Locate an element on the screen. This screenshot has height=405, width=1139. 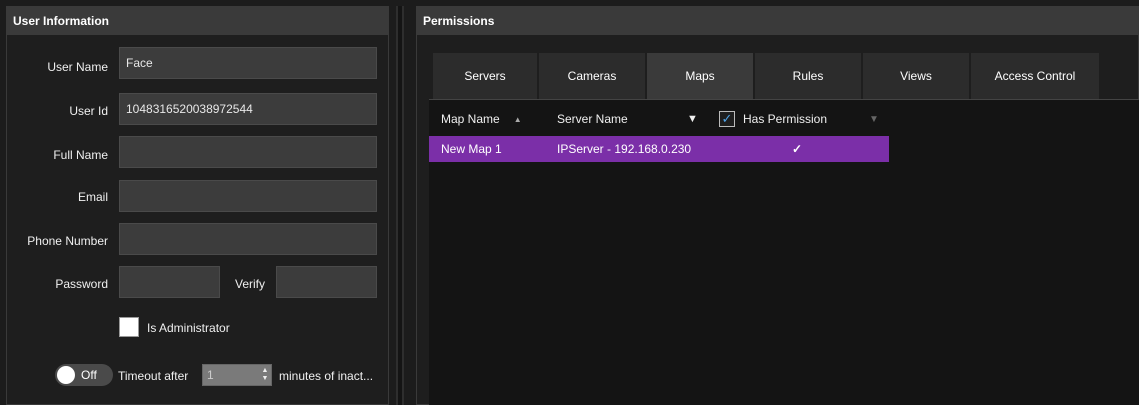
column-header-has-permission: ✓ Has Permission ▼ is located at coordinates (804, 119).